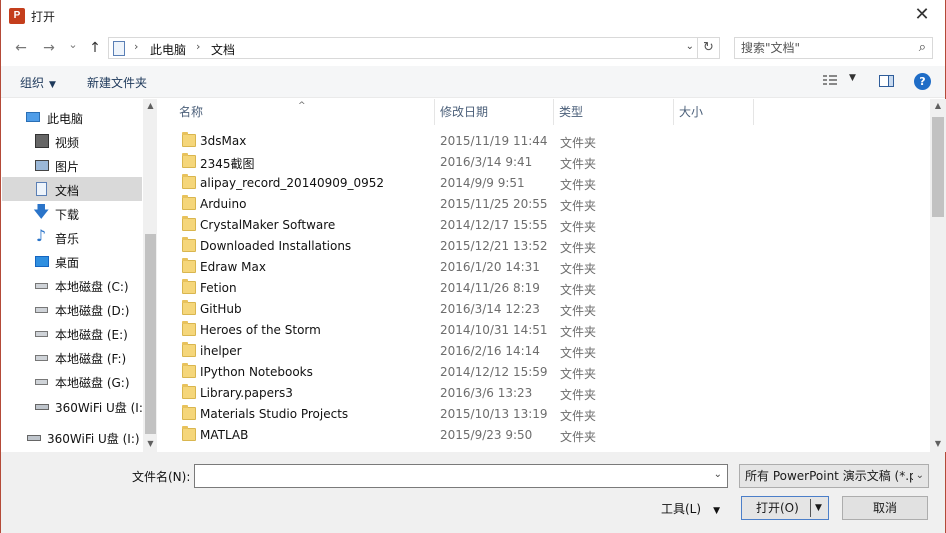  I want to click on sidebar-item-label: 音乐, so click(67, 239).